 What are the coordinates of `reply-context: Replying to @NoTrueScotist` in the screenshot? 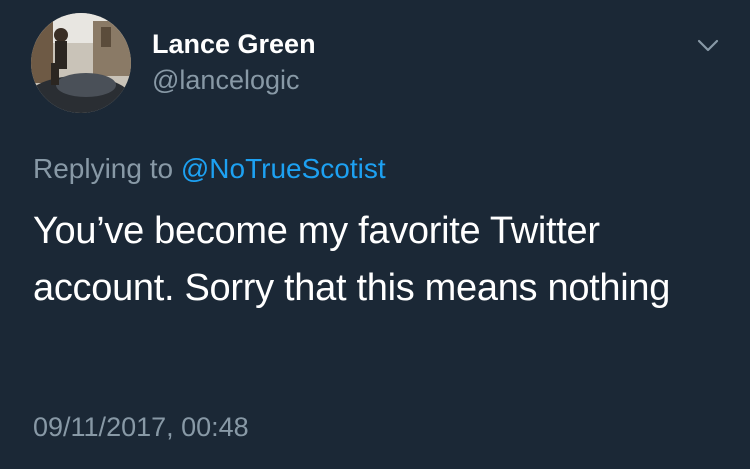 It's located at (209, 169).